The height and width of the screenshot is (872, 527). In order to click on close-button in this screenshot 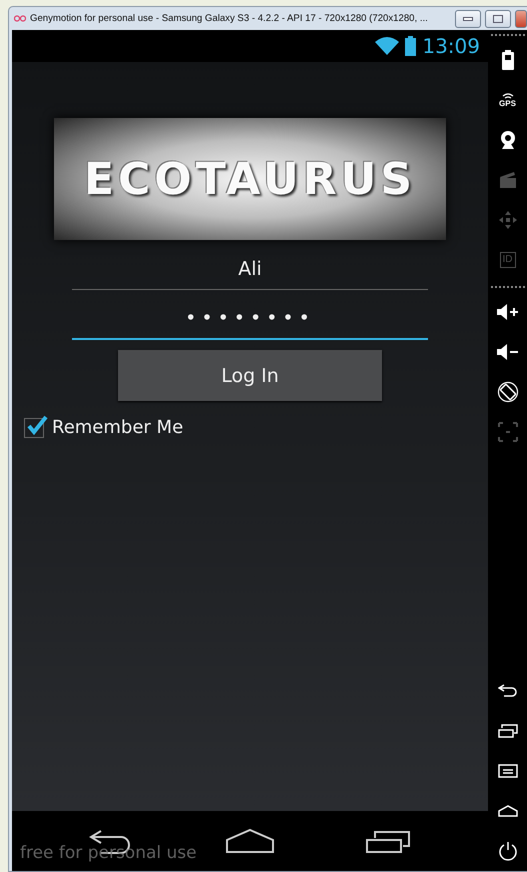, I will do `click(521, 19)`.